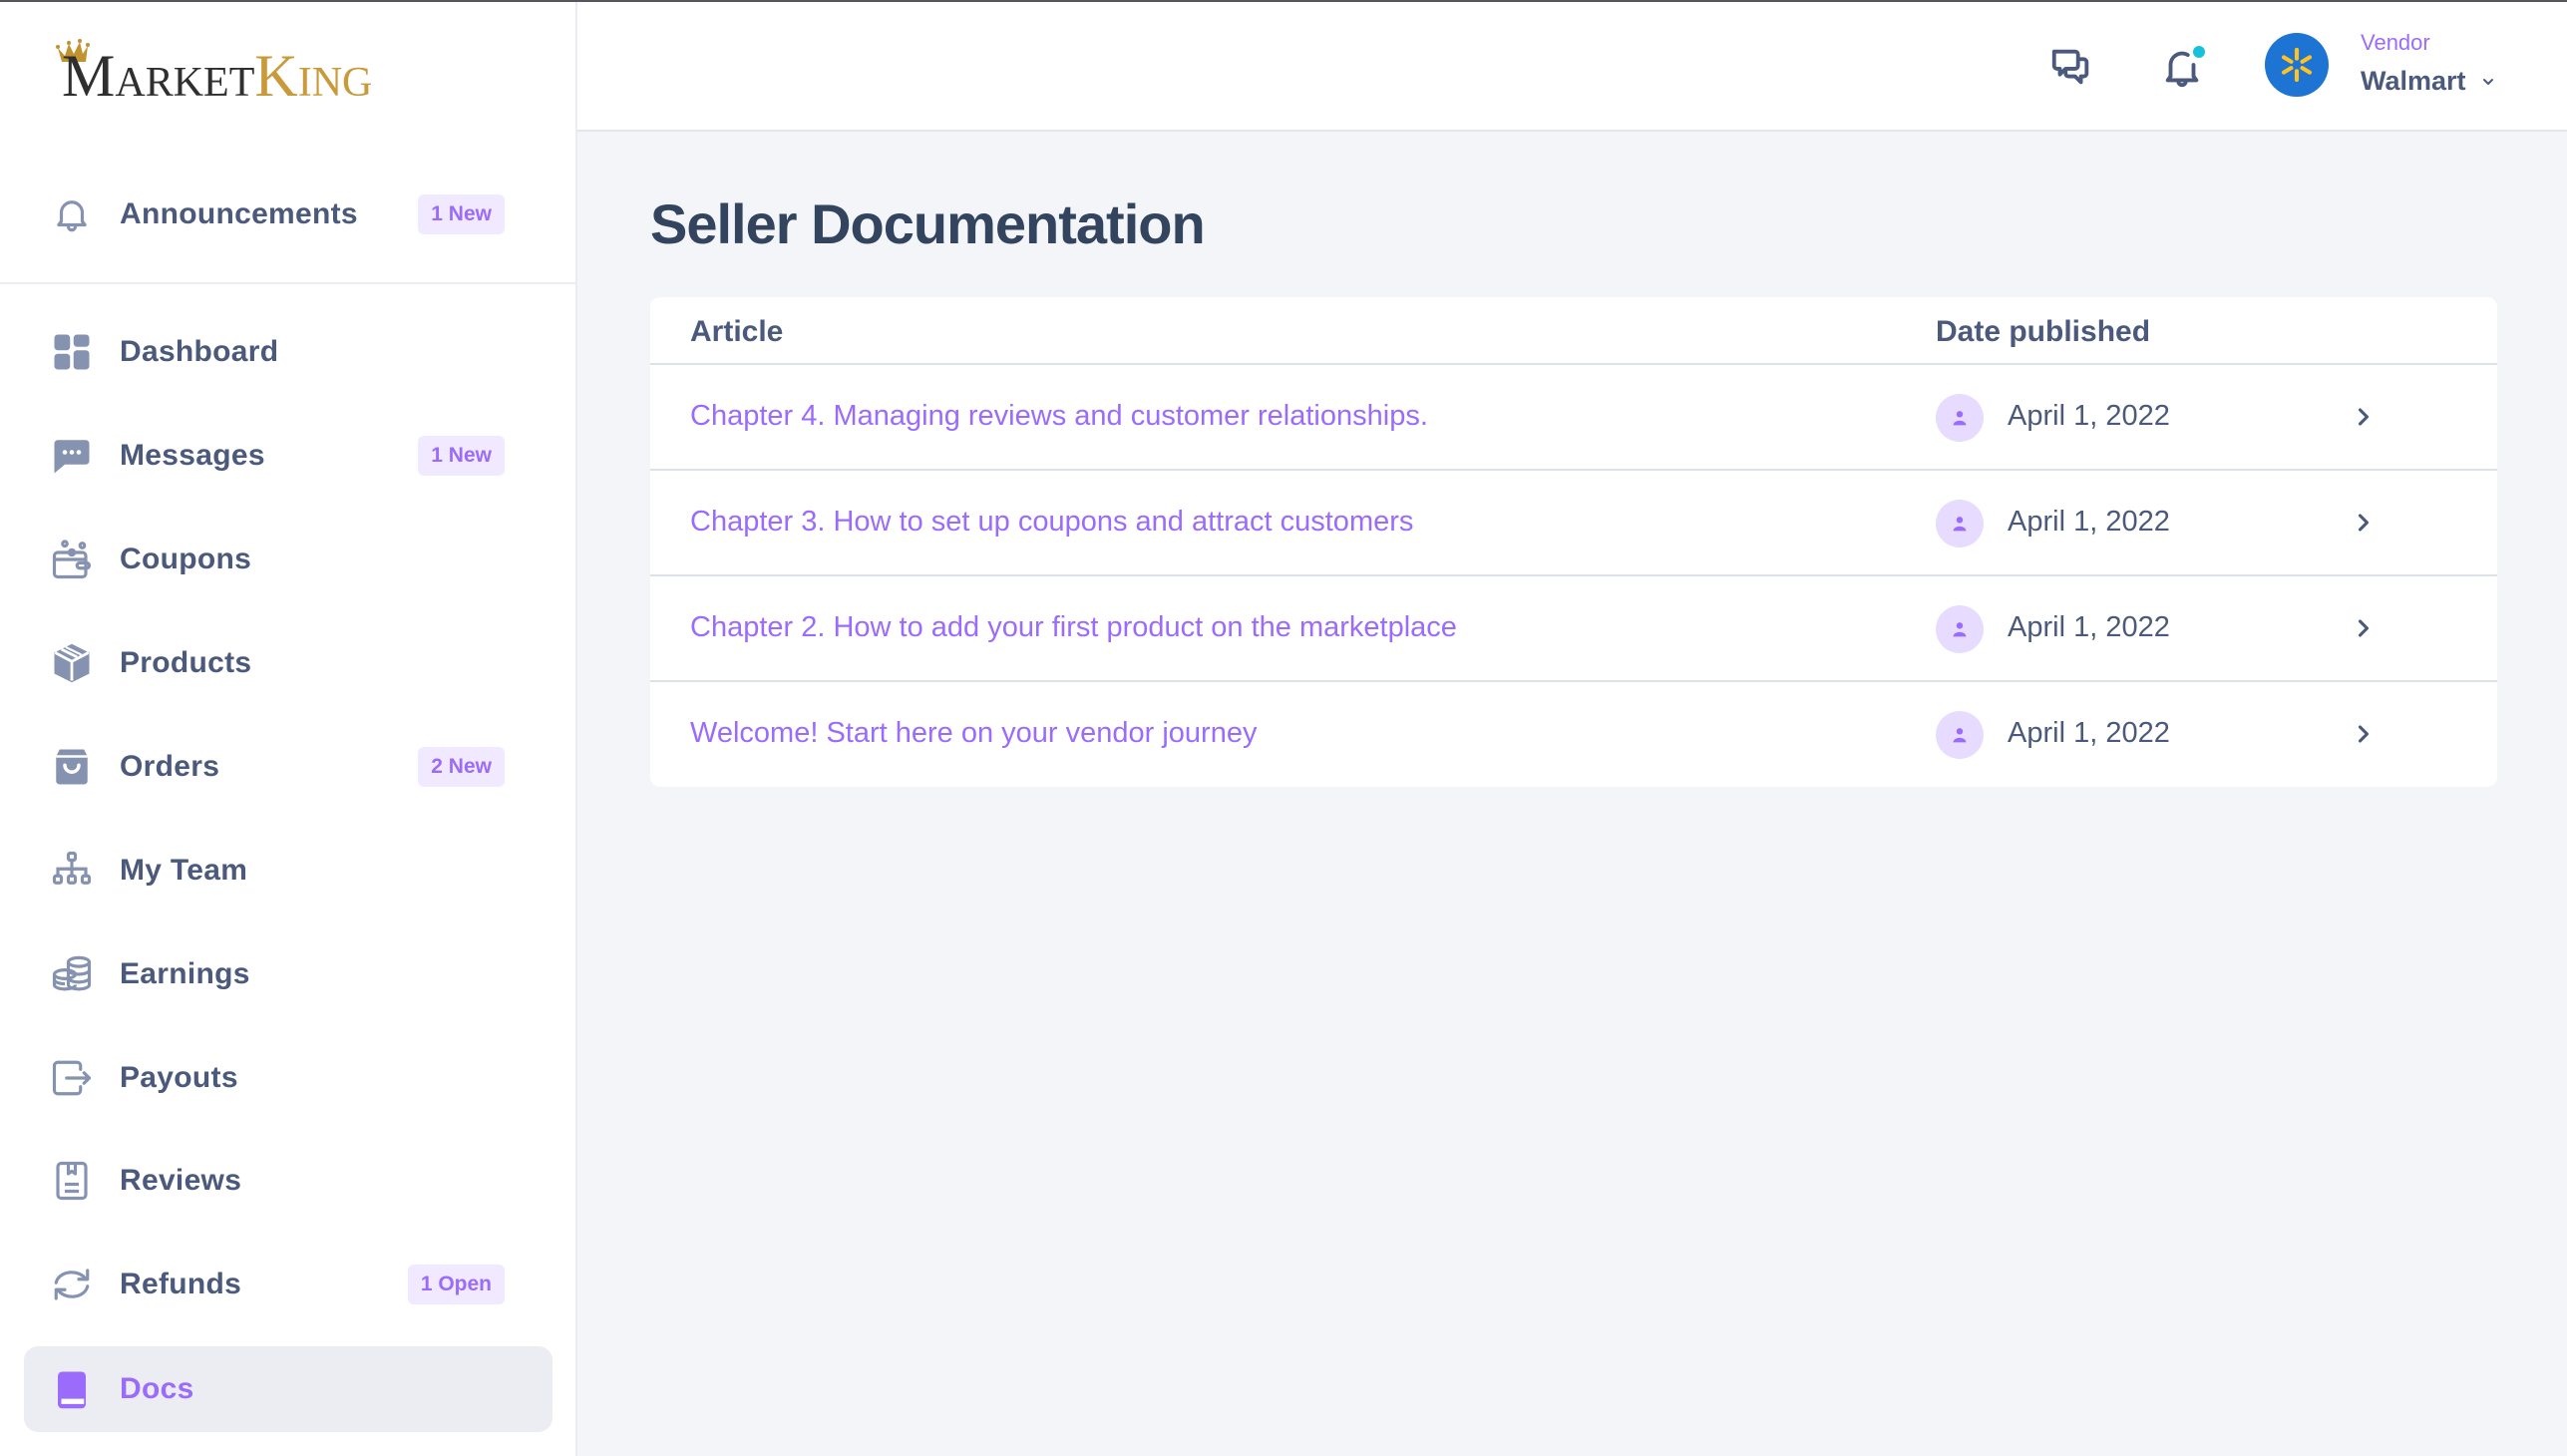 The image size is (2567, 1456). I want to click on sidebar-item-label: Earnings, so click(185, 973).